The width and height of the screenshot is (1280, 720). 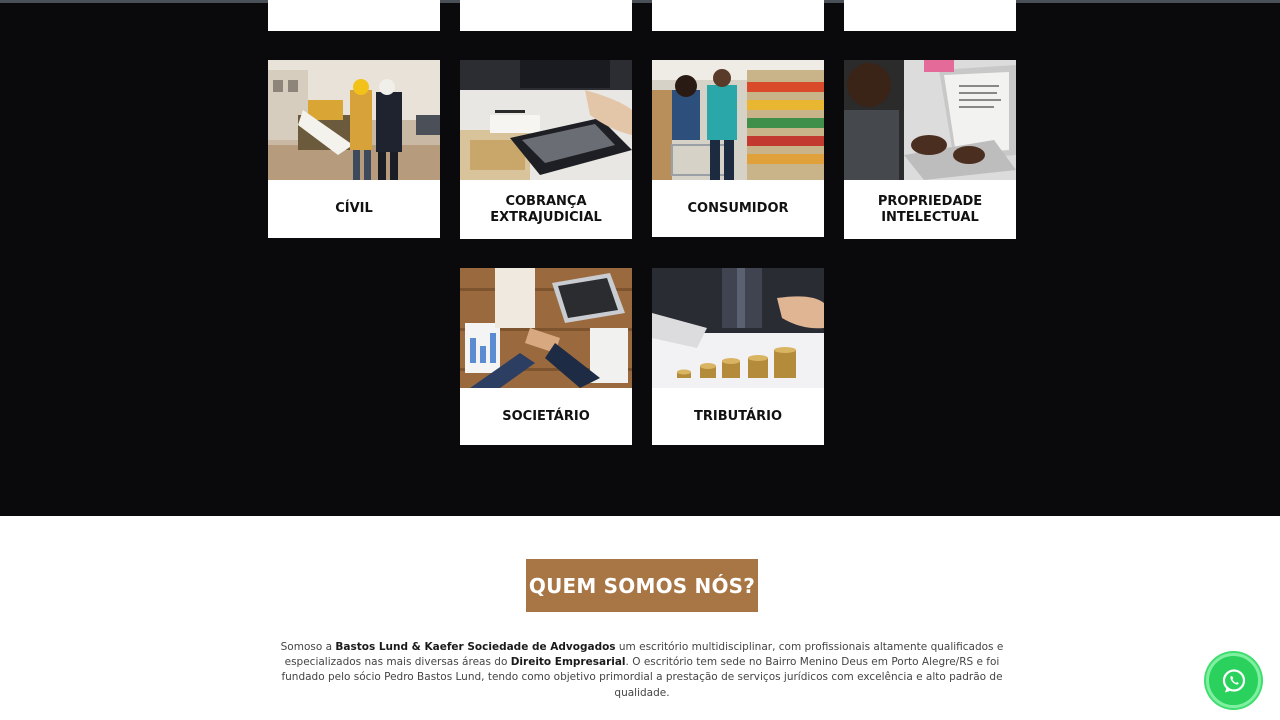 I want to click on whatsapp-icon, so click(x=1233, y=680).